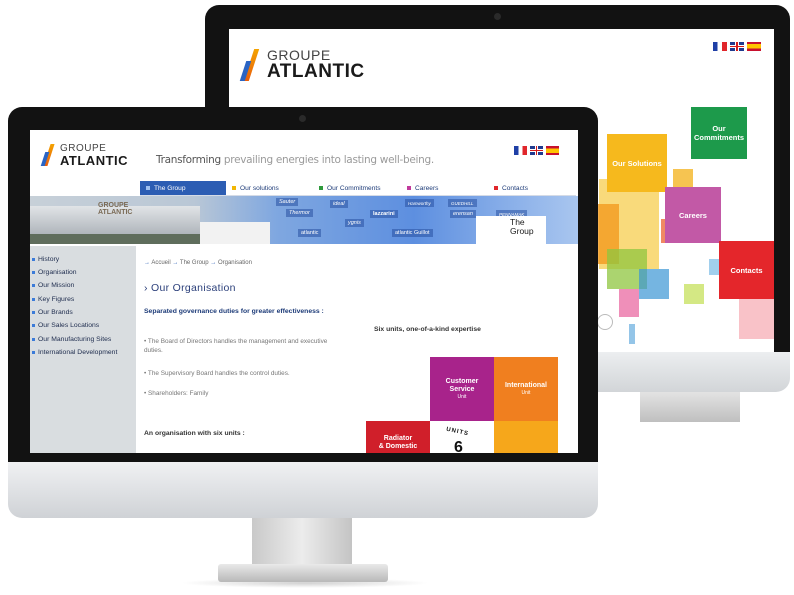 This screenshot has width=794, height=595. Describe the element at coordinates (457, 432) in the screenshot. I see `units-center-label: UNITS` at that location.